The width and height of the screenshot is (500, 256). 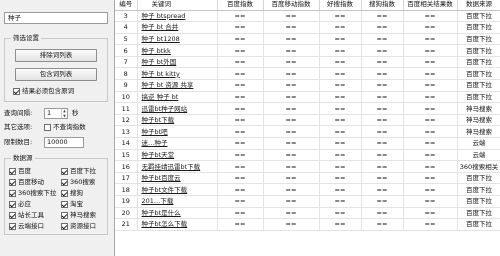 What do you see at coordinates (177, 62) in the screenshot?
I see `row-keyword: 种子 bt外国` at bounding box center [177, 62].